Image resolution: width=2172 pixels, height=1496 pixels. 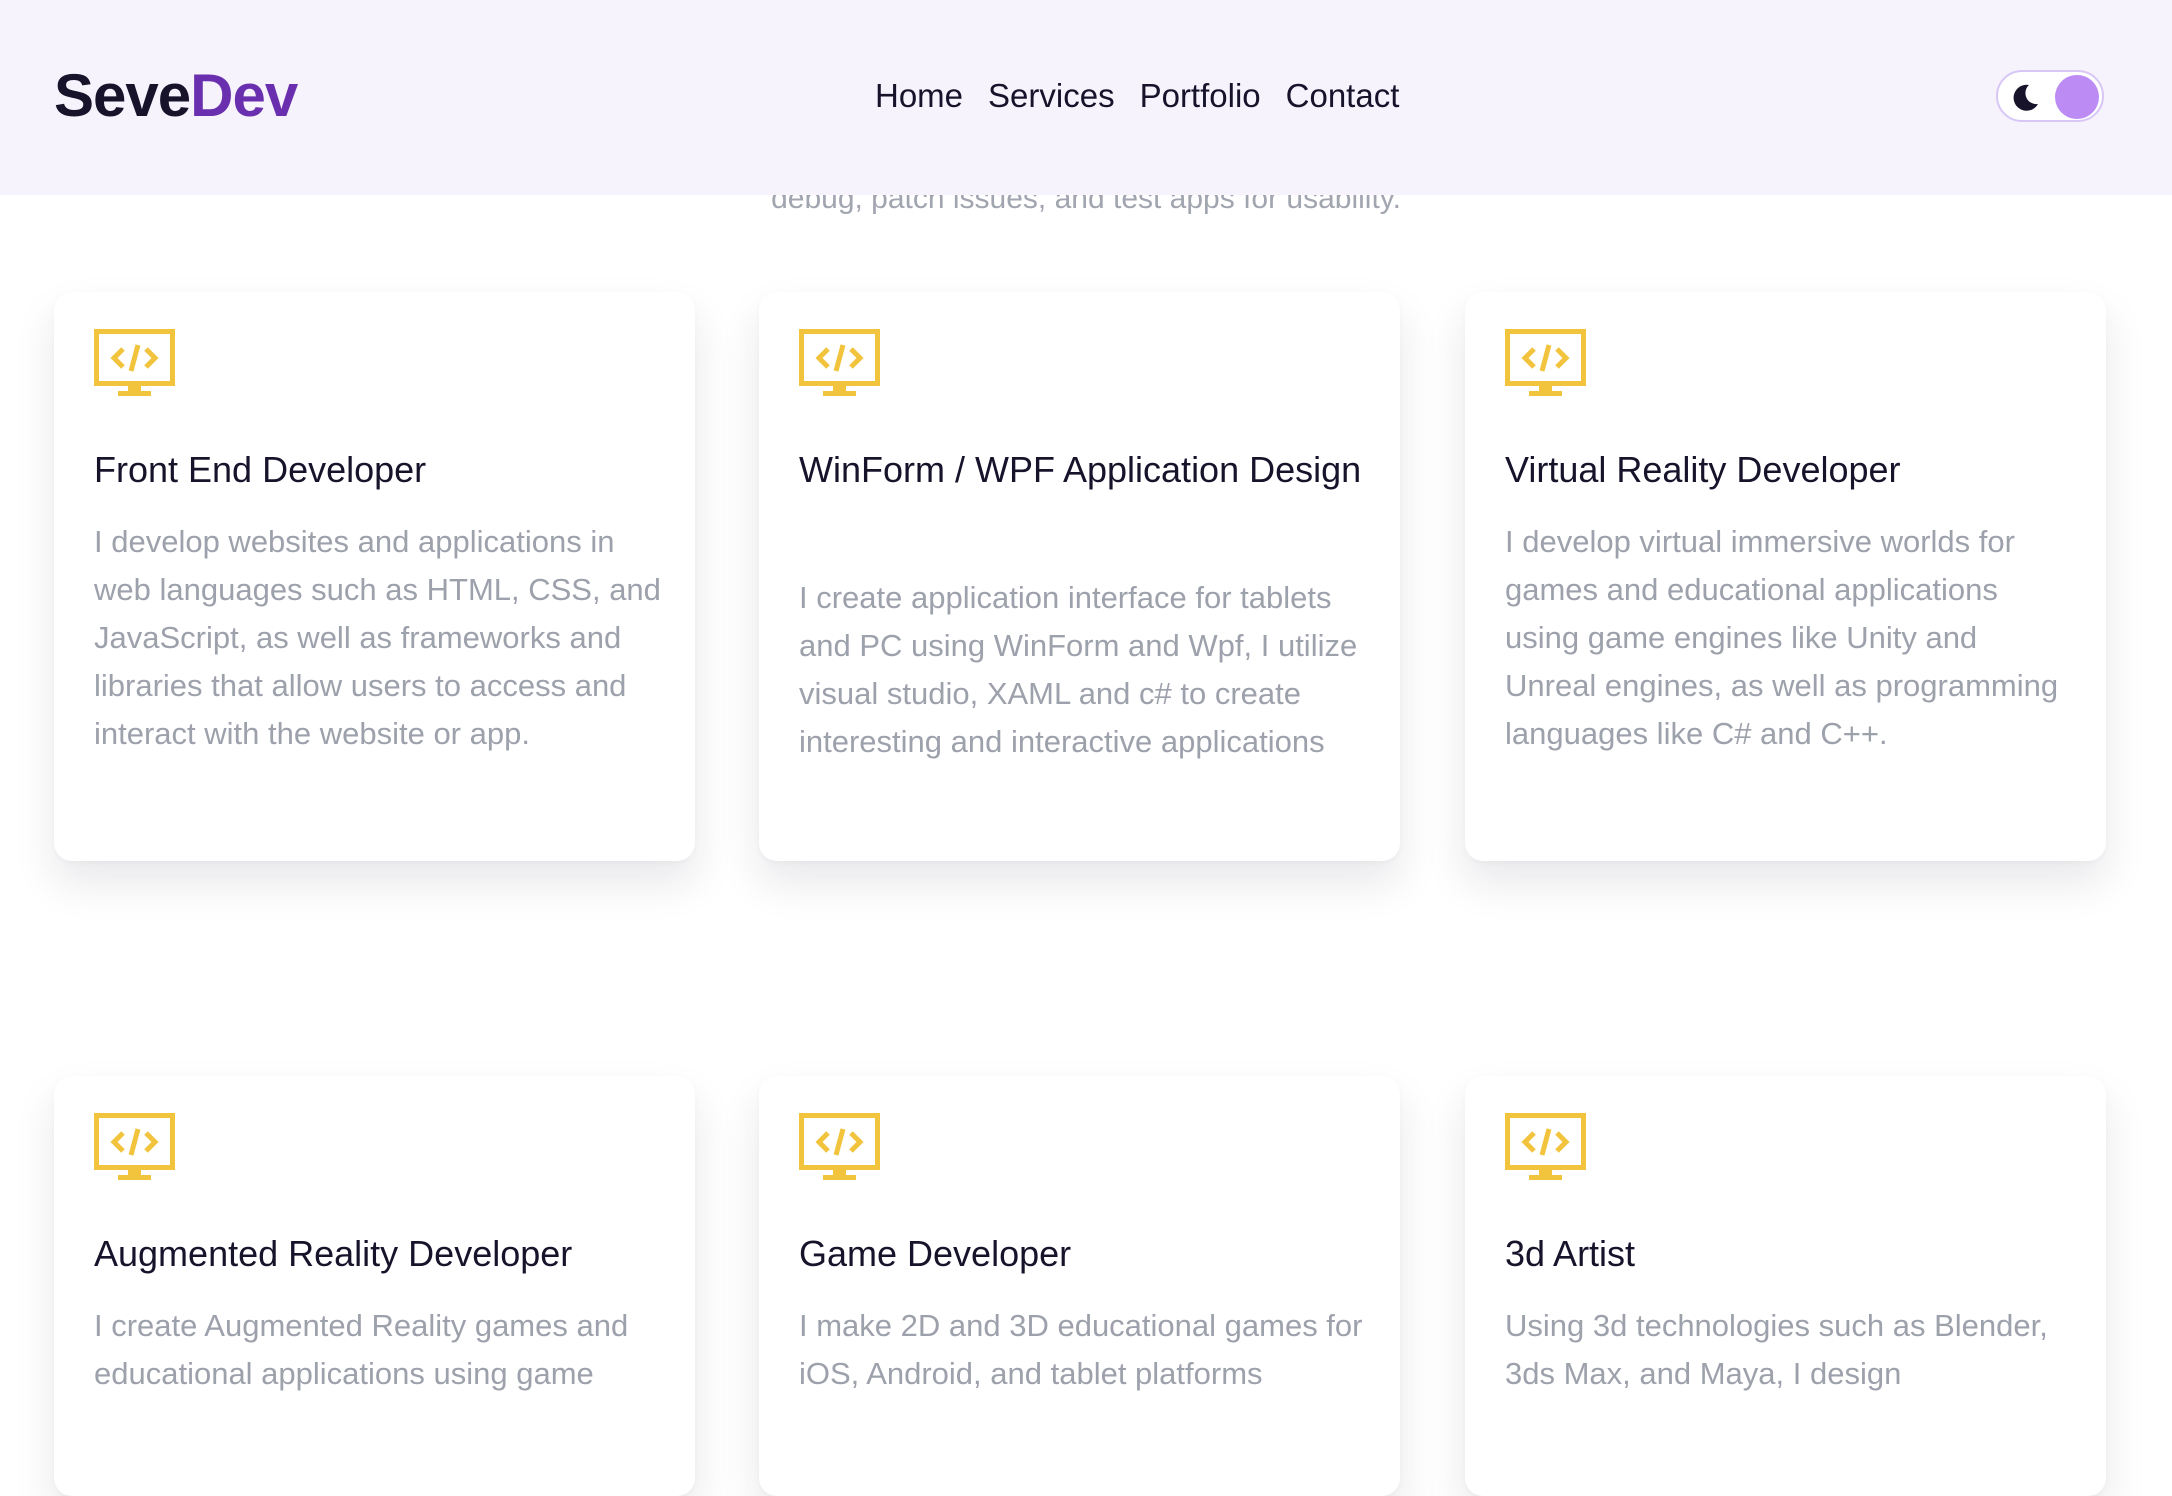 What do you see at coordinates (122, 95) in the screenshot?
I see `brand-name-part1: Seve` at bounding box center [122, 95].